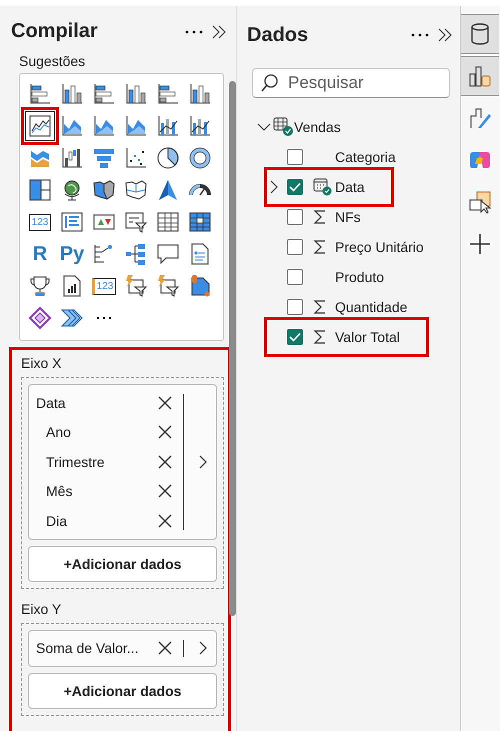  What do you see at coordinates (371, 307) in the screenshot?
I see `field-name: Quantidade` at bounding box center [371, 307].